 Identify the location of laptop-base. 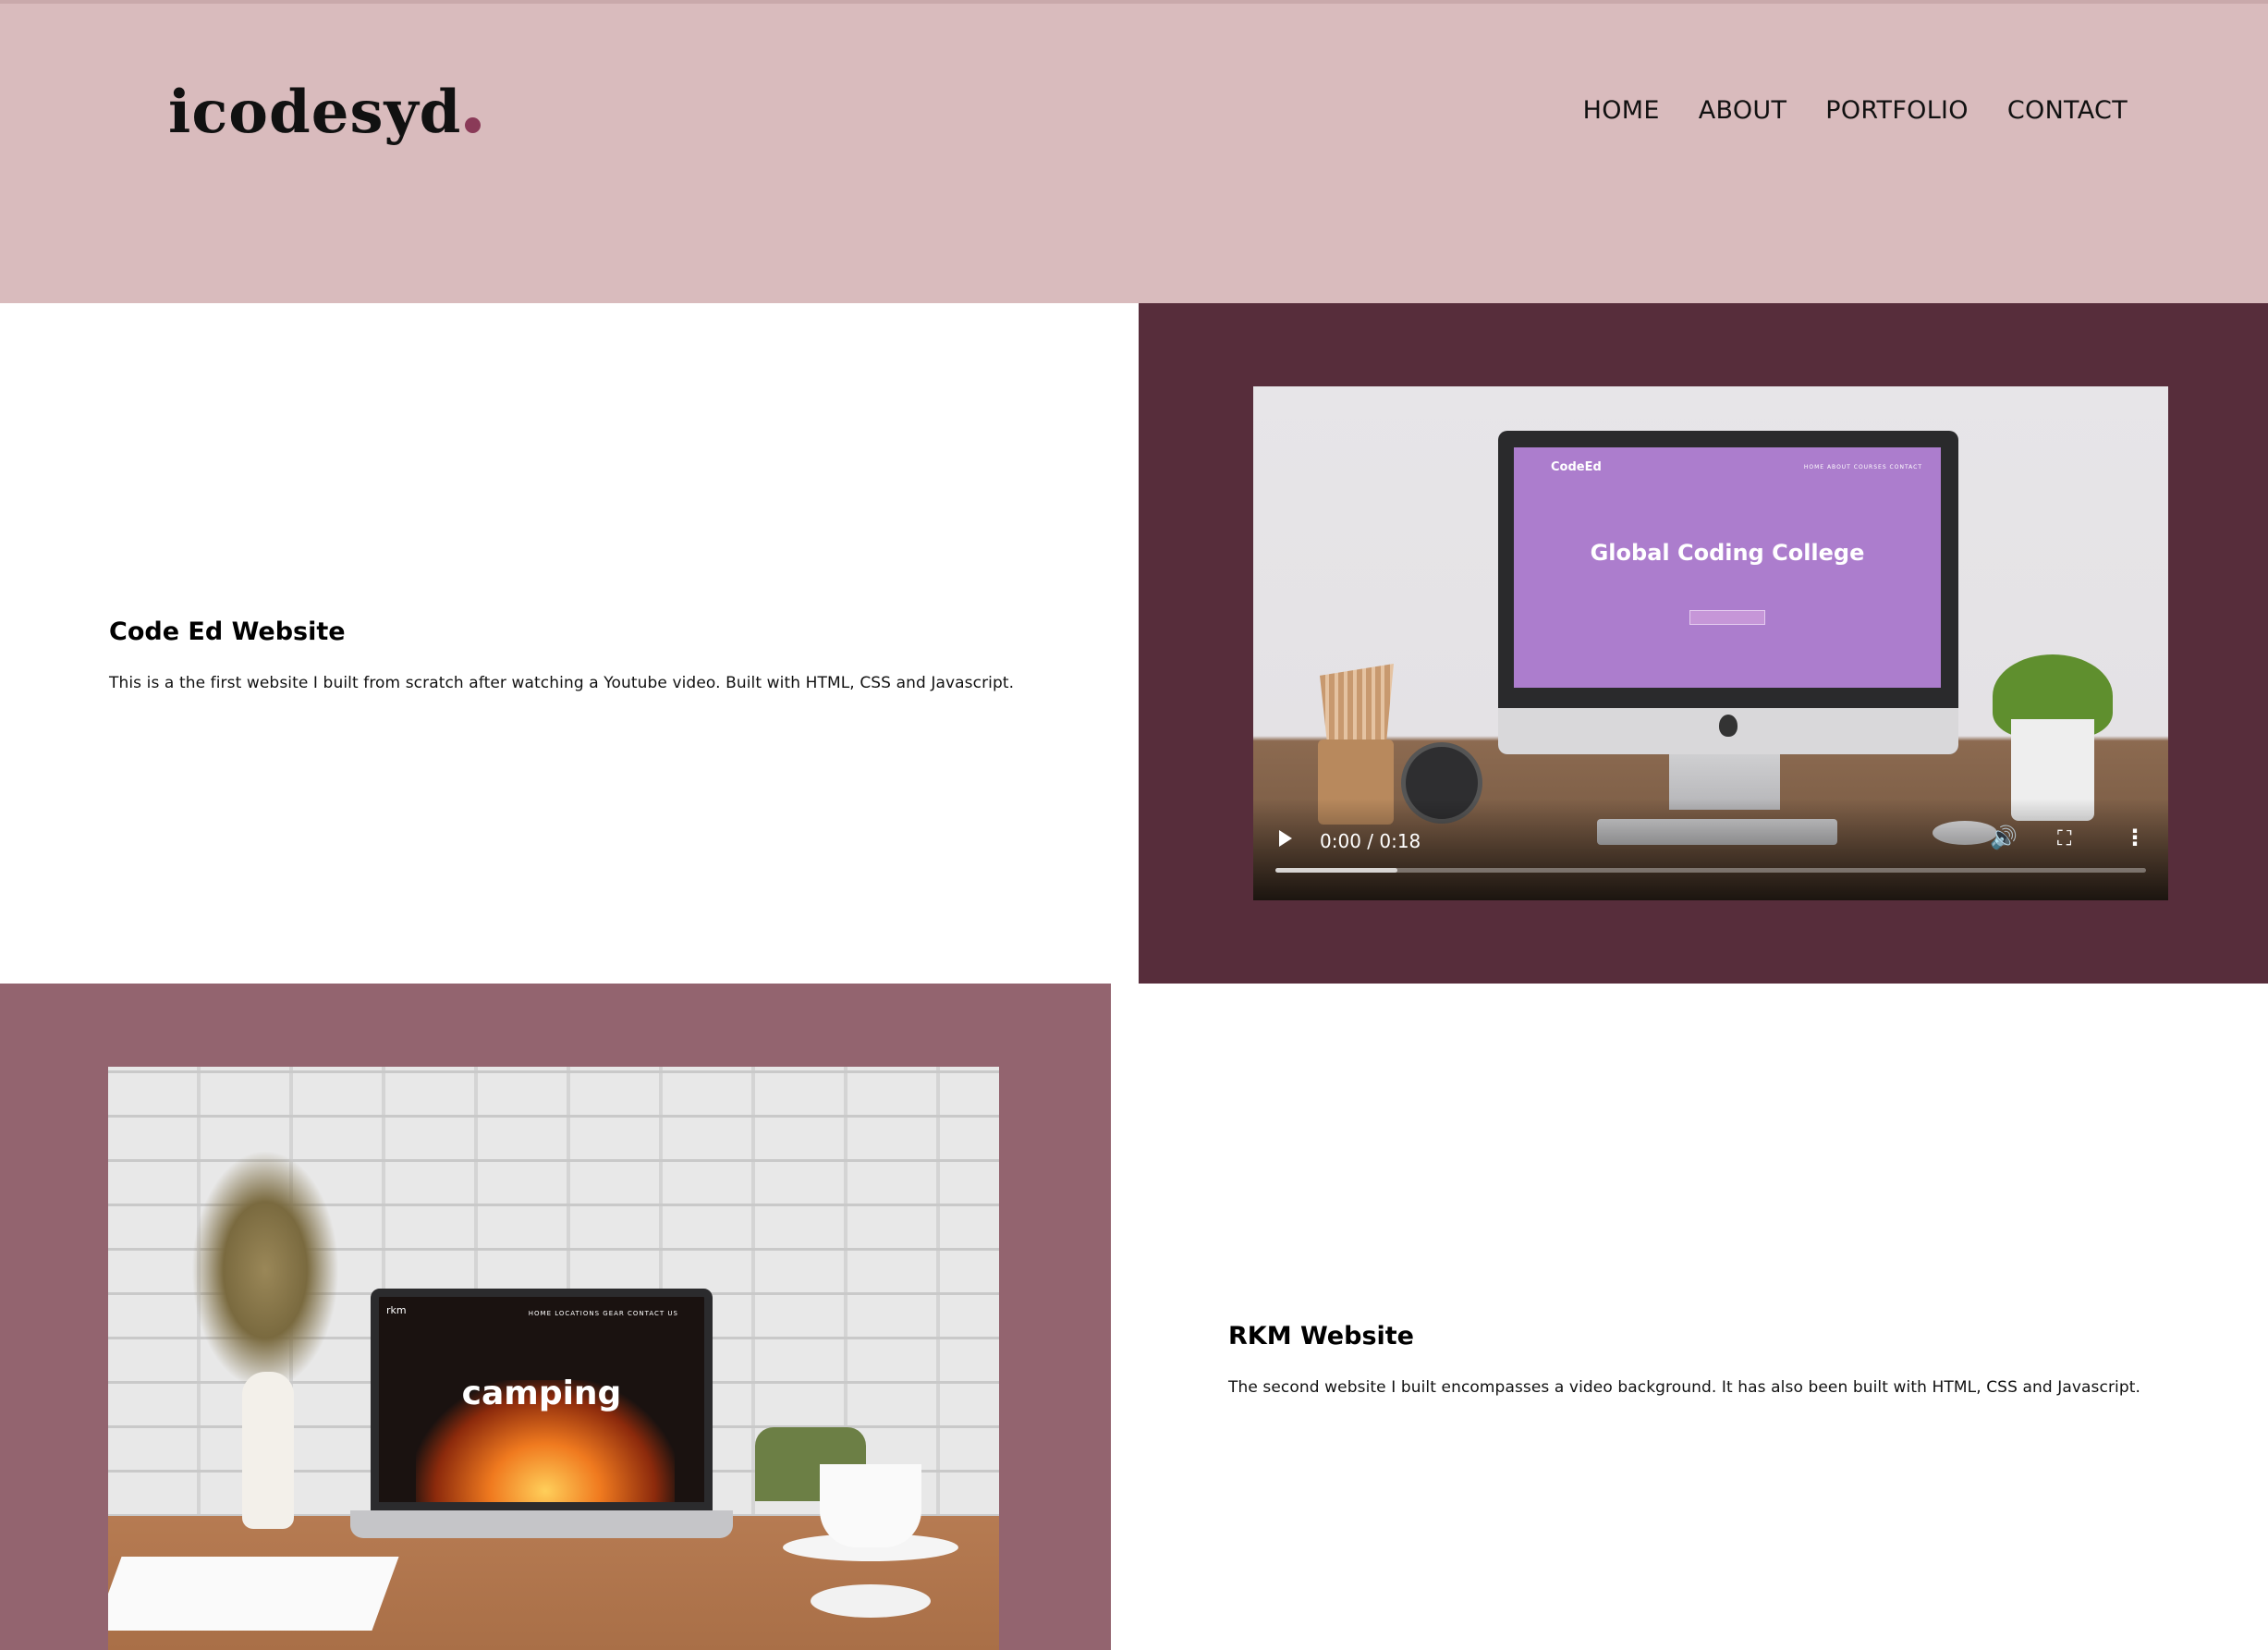
(542, 1524).